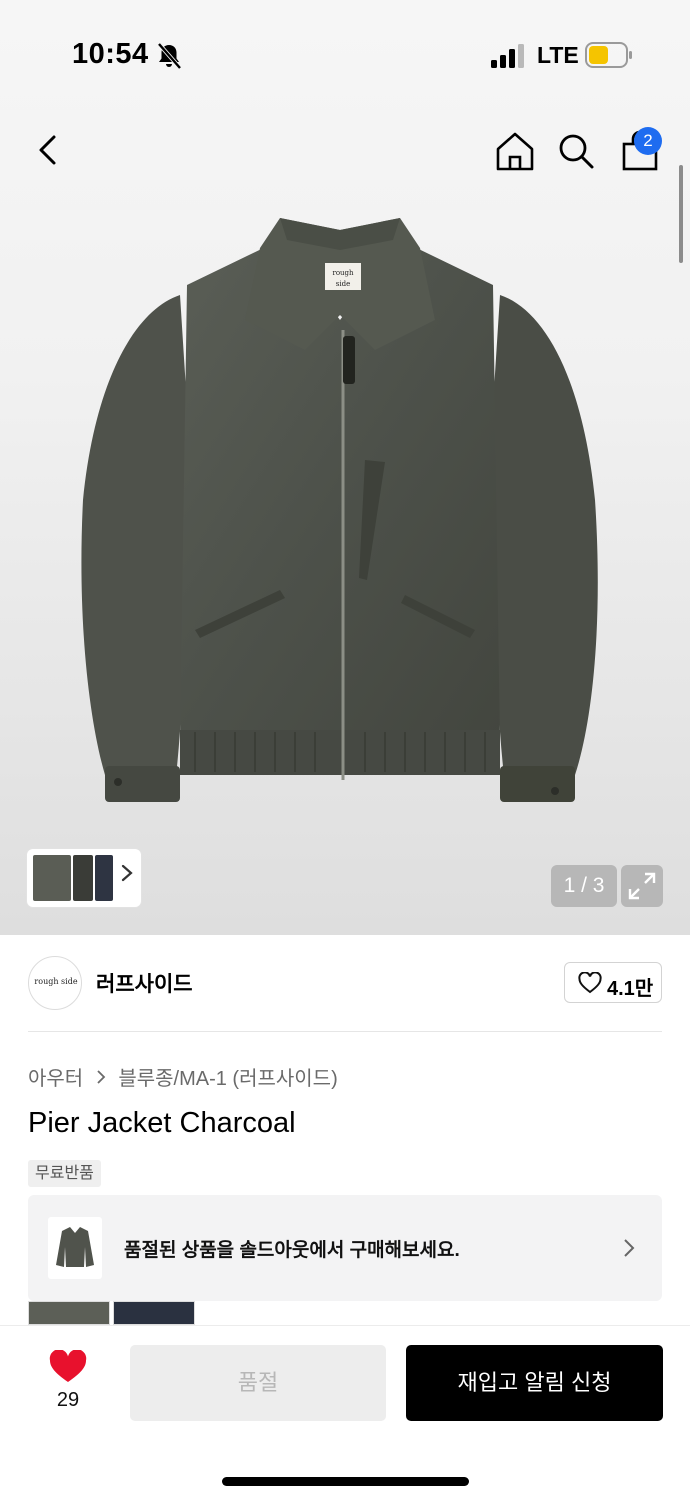  I want to click on brand-logo-text: rough side, so click(56, 981).